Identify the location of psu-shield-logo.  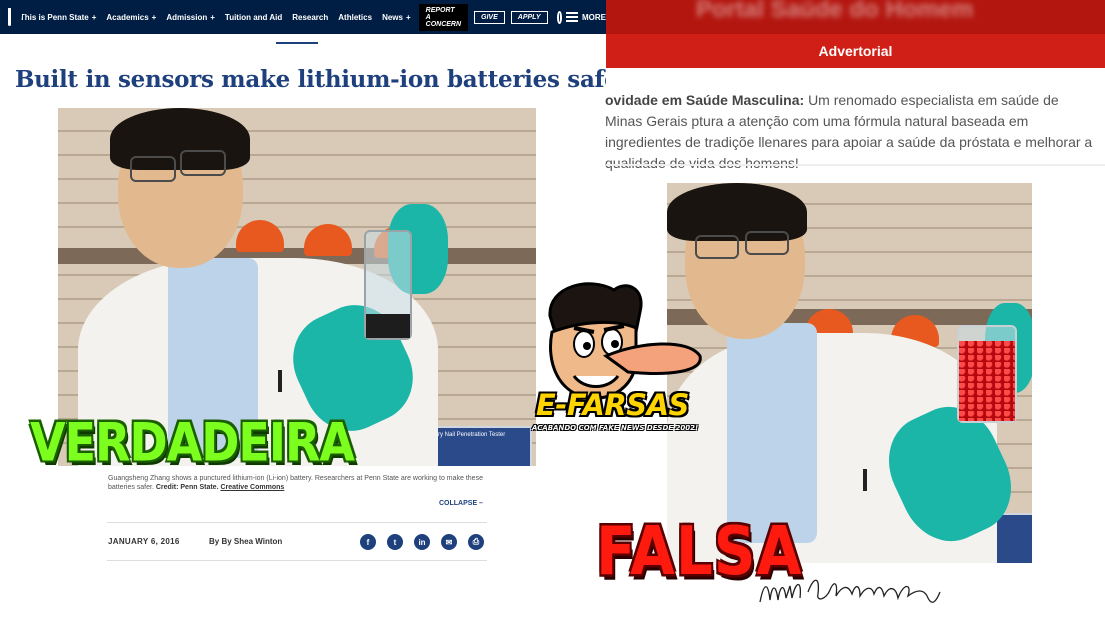
(15, 17).